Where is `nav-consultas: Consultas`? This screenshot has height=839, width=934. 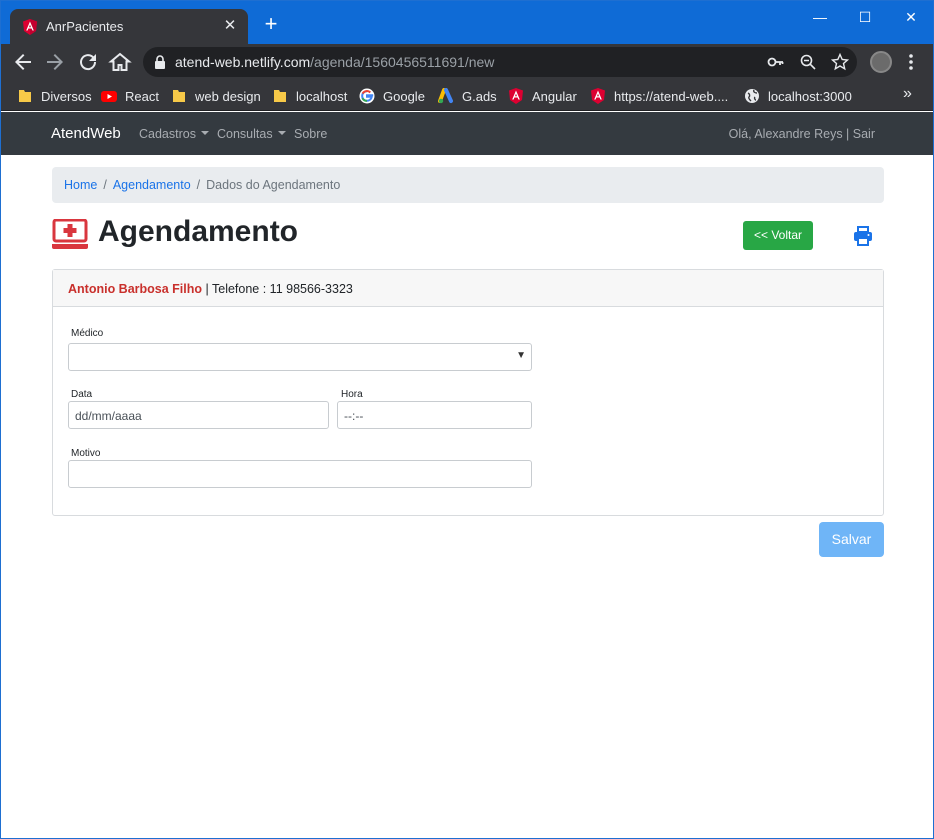 nav-consultas: Consultas is located at coordinates (251, 134).